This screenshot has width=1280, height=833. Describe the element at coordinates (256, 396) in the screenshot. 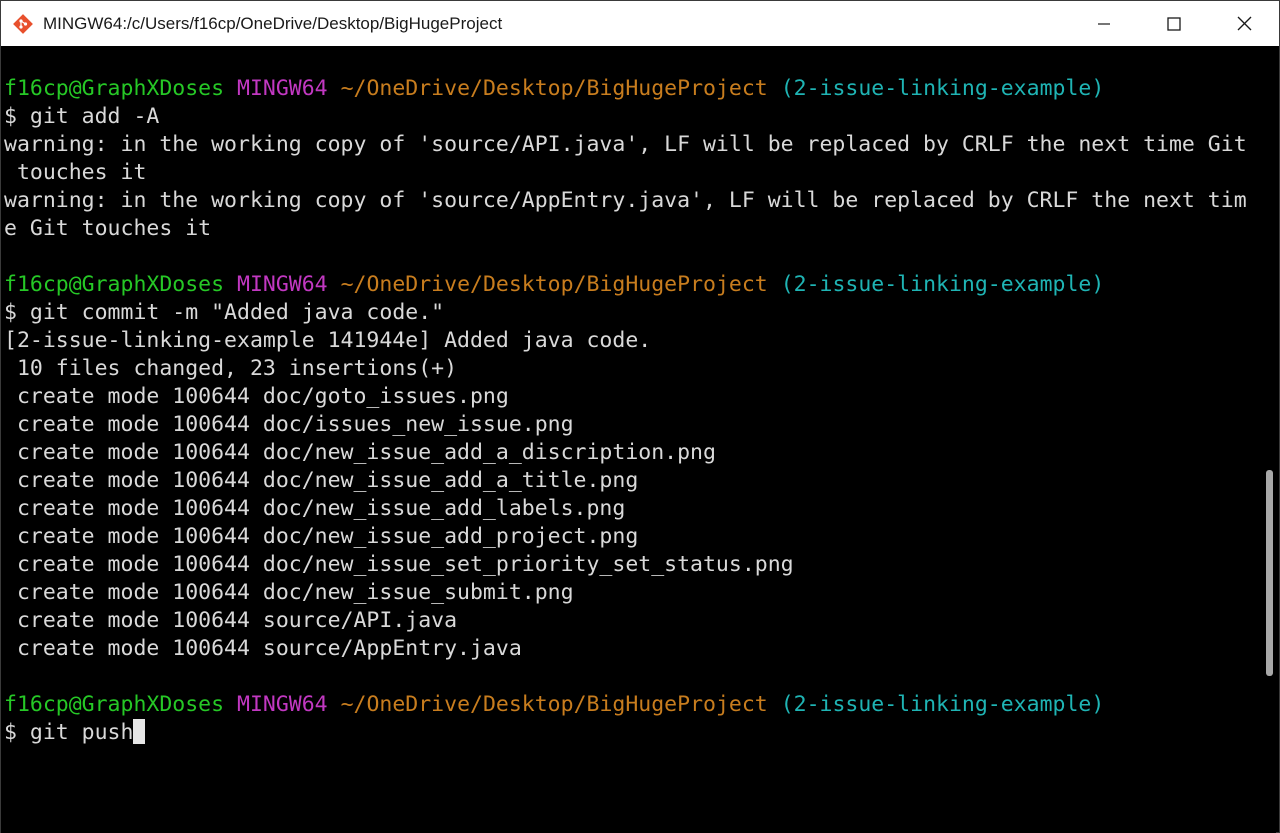

I see `output-line: create mode 100644 doc/goto_issues.png` at that location.